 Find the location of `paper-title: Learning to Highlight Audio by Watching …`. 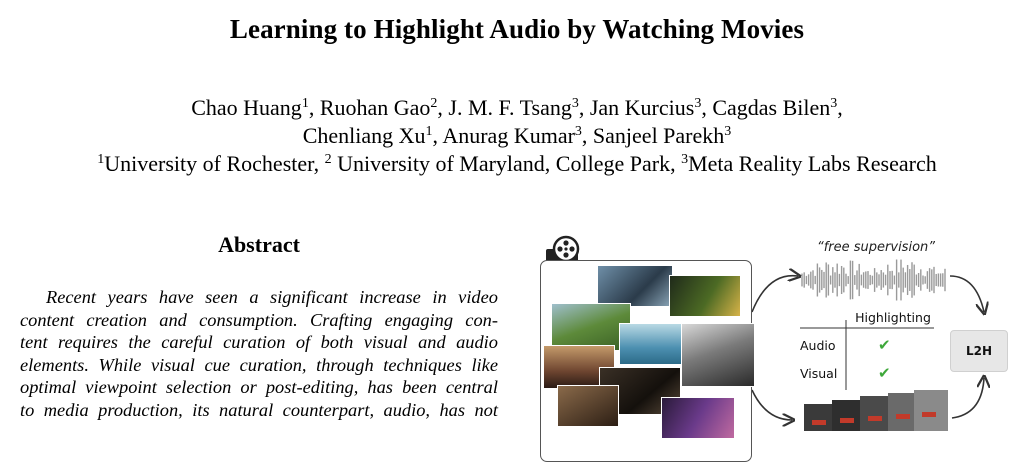

paper-title: Learning to Highlight Audio by Watching … is located at coordinates (517, 29).